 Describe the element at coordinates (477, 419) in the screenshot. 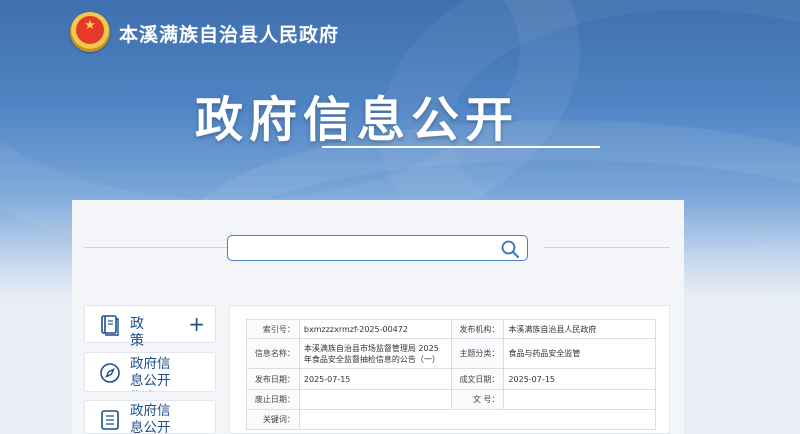

I see `keywords-value` at that location.